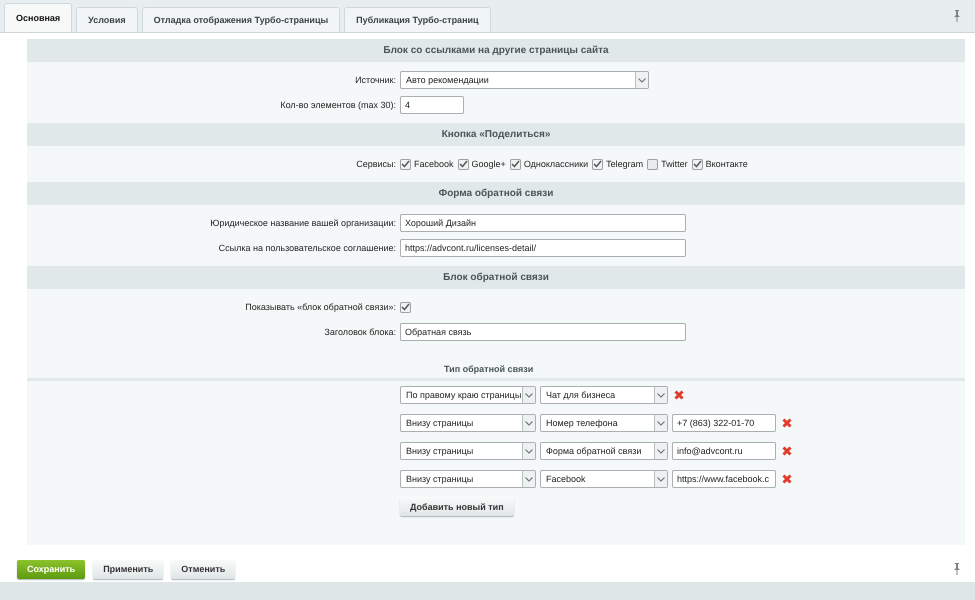 Image resolution: width=975 pixels, height=600 pixels. I want to click on tab: Публикация Турбо-страниц, so click(417, 19).